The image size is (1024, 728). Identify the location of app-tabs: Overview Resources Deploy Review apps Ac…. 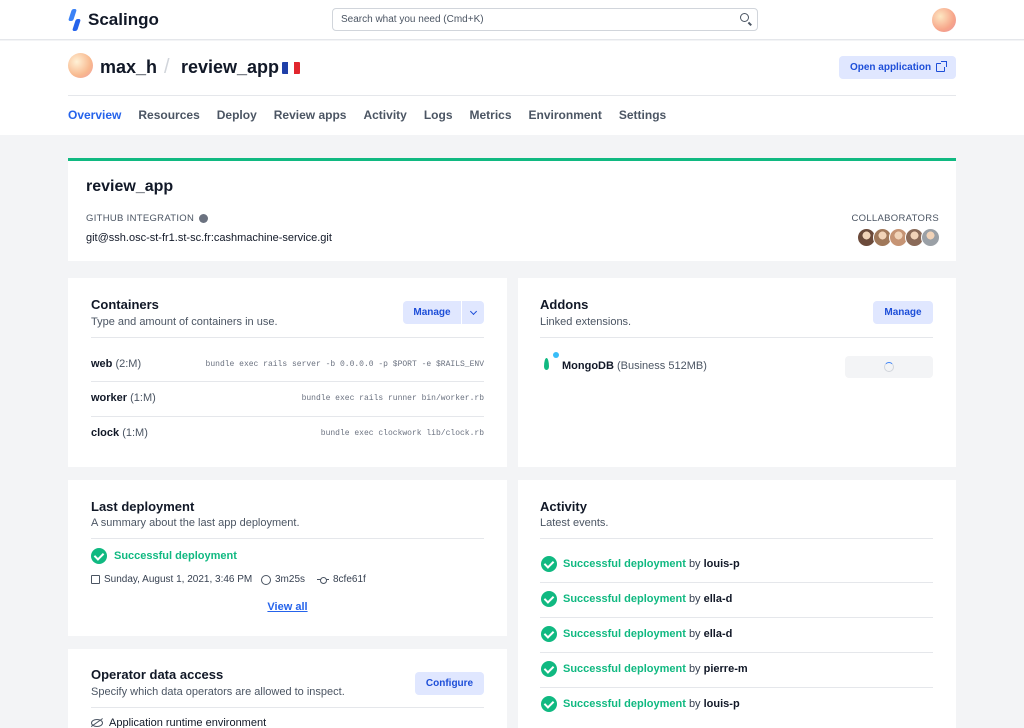
(367, 115).